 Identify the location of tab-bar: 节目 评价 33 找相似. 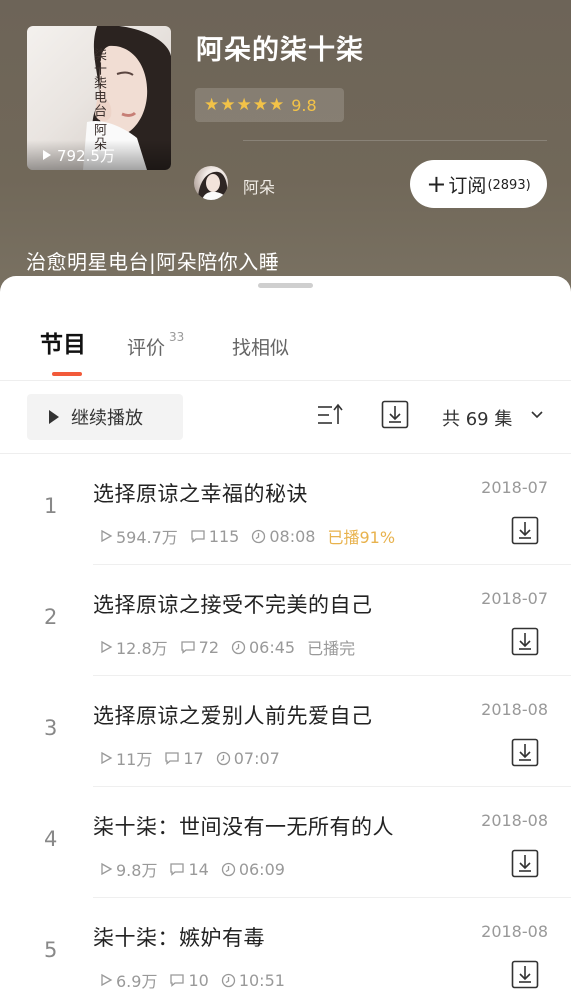
(285, 352).